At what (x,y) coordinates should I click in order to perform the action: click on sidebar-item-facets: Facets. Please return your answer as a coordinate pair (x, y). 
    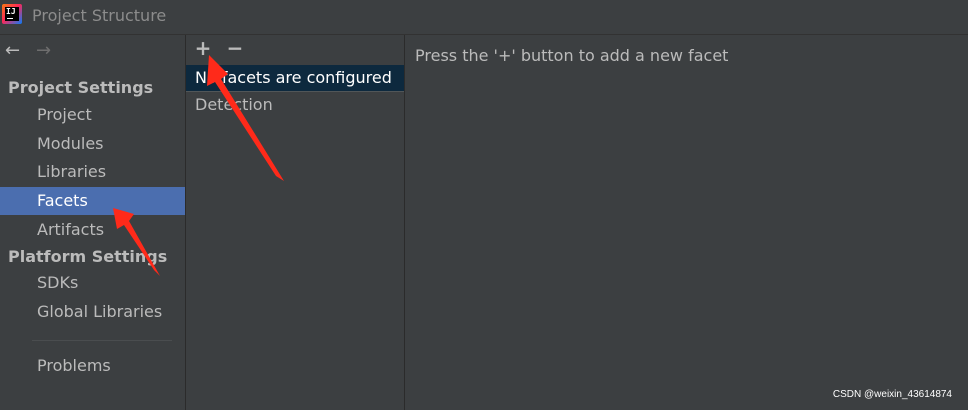
    Looking at the image, I should click on (92, 201).